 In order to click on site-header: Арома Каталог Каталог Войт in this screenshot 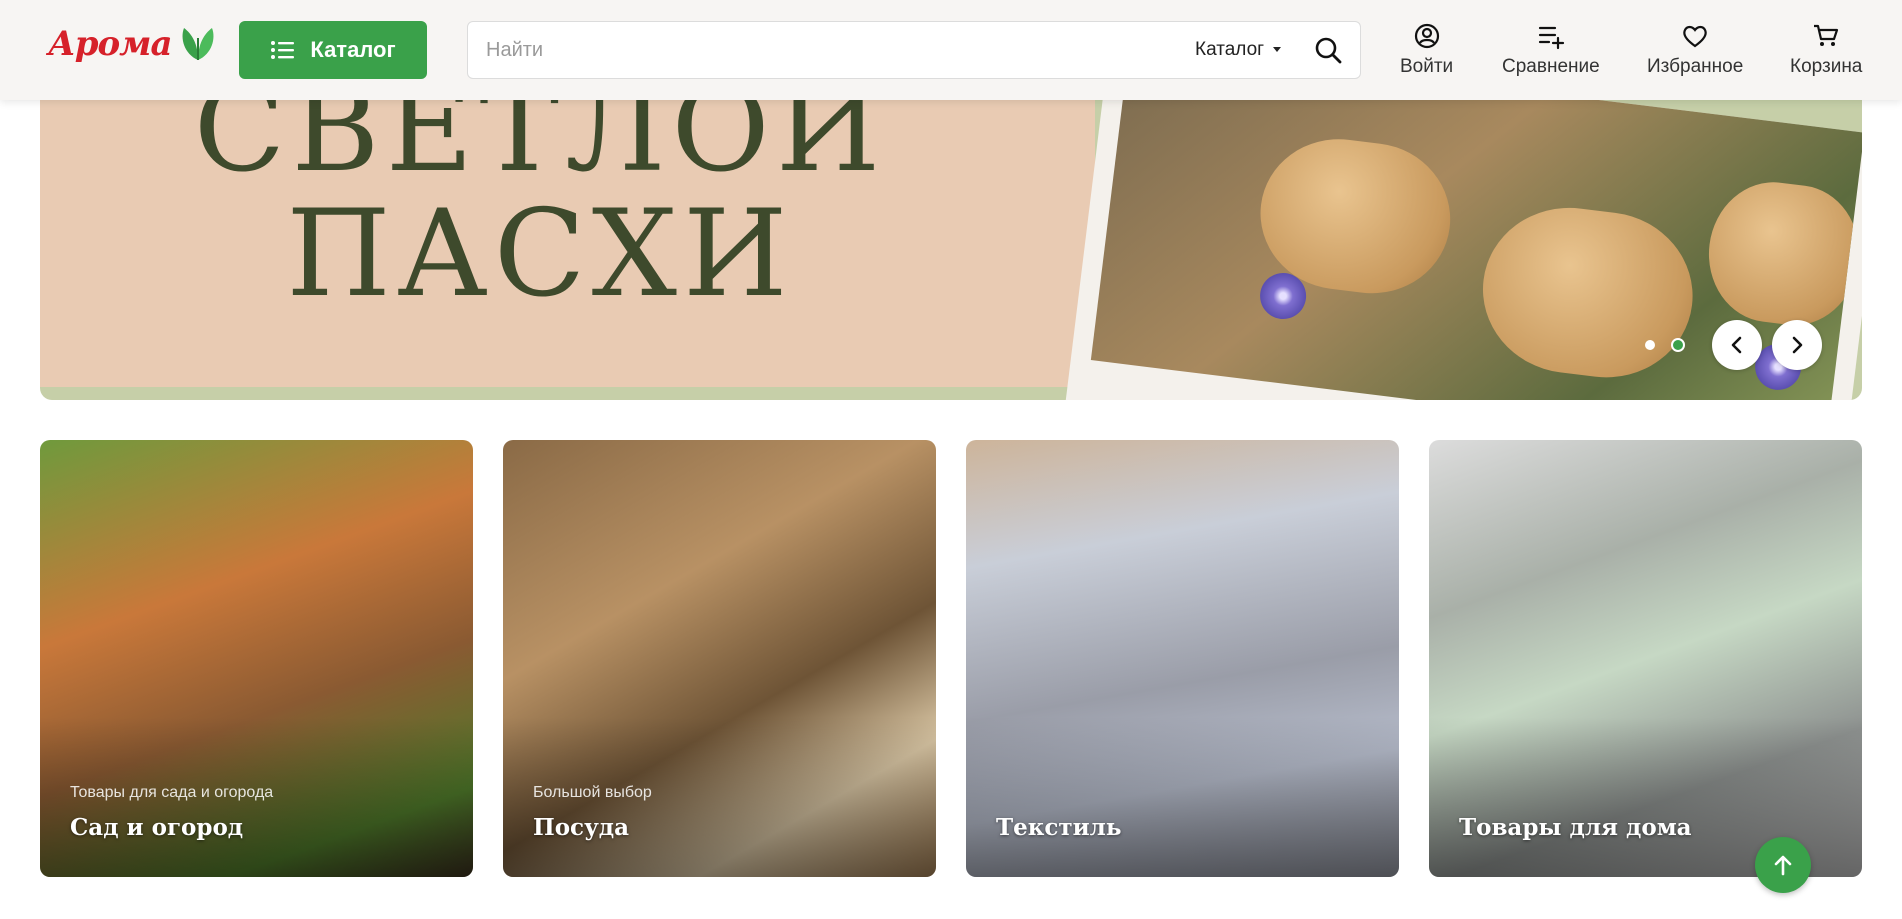, I will do `click(951, 50)`.